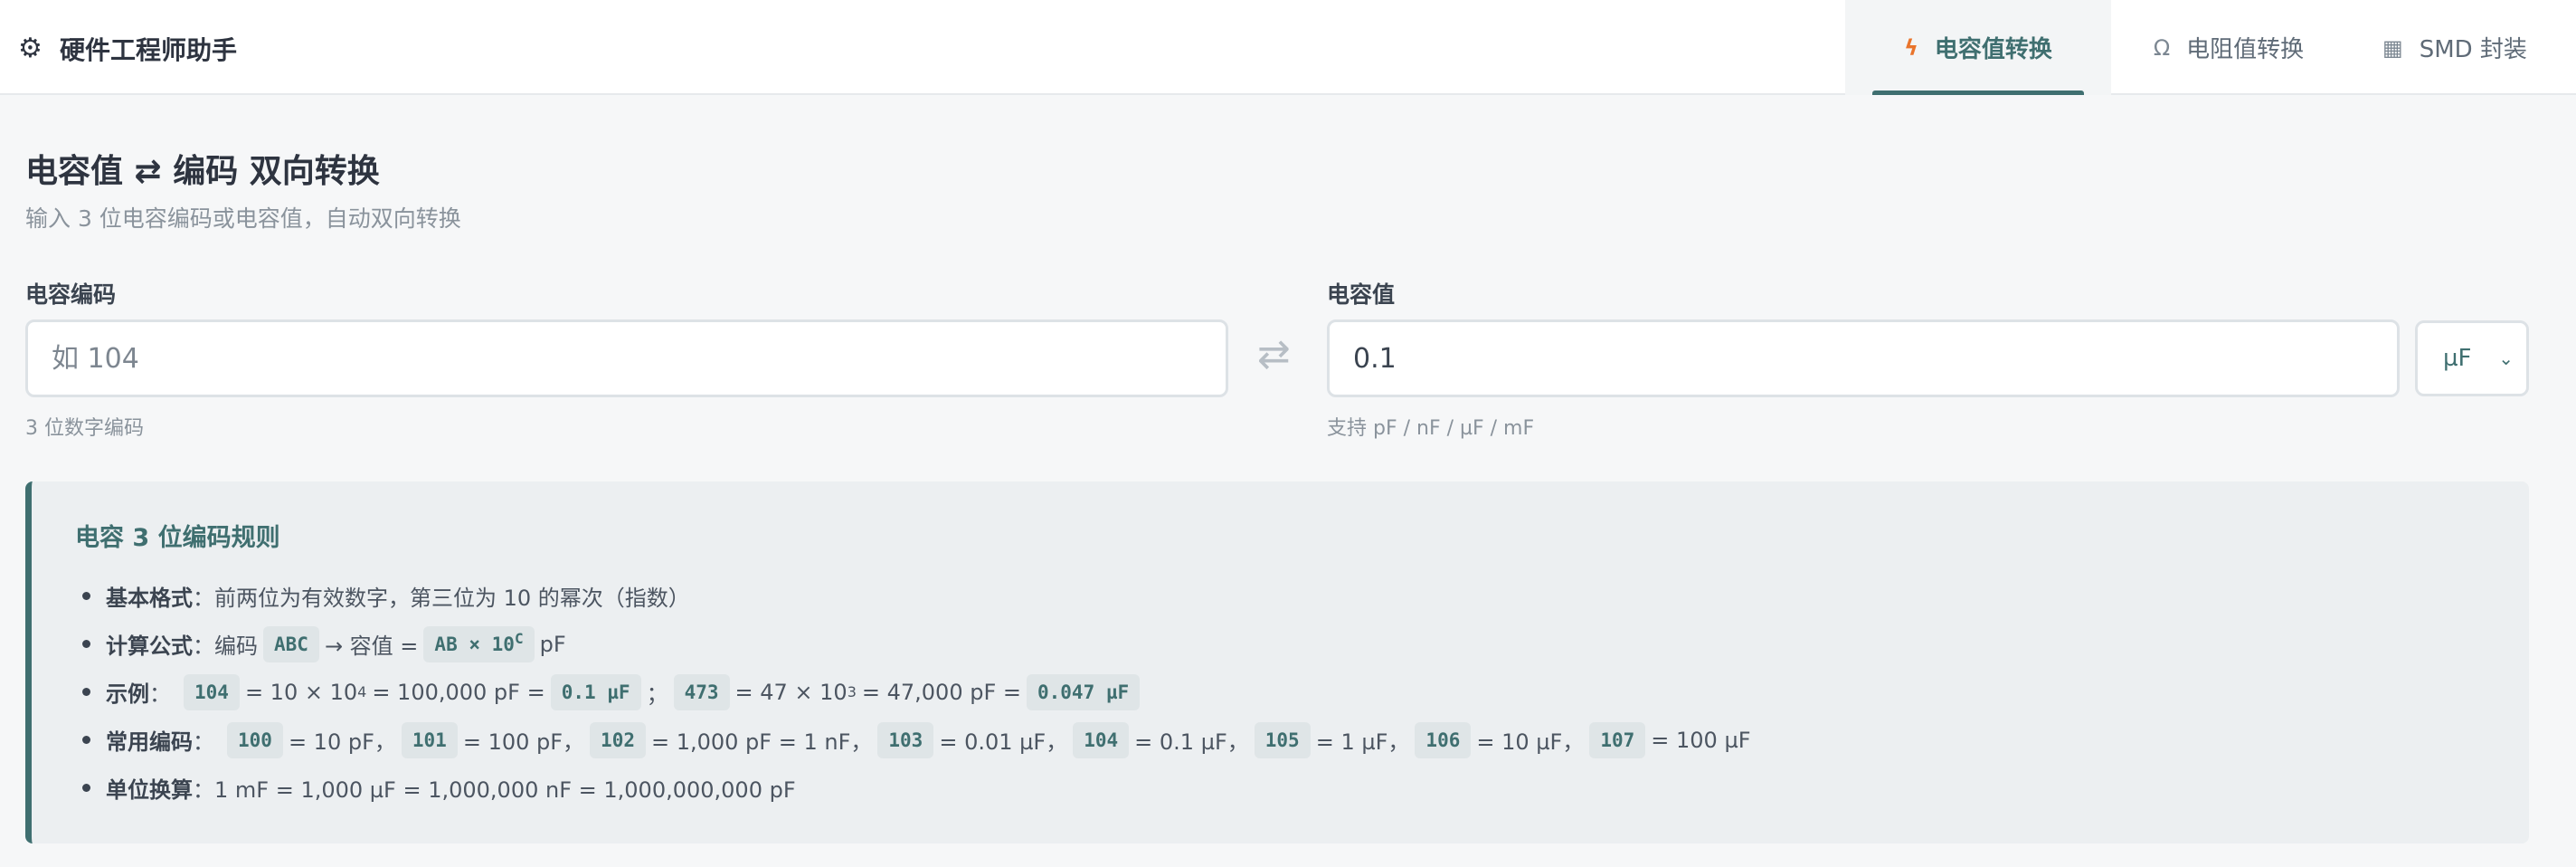 This screenshot has height=867, width=2576. Describe the element at coordinates (2392, 47) in the screenshot. I see `grid-icon: ▦` at that location.